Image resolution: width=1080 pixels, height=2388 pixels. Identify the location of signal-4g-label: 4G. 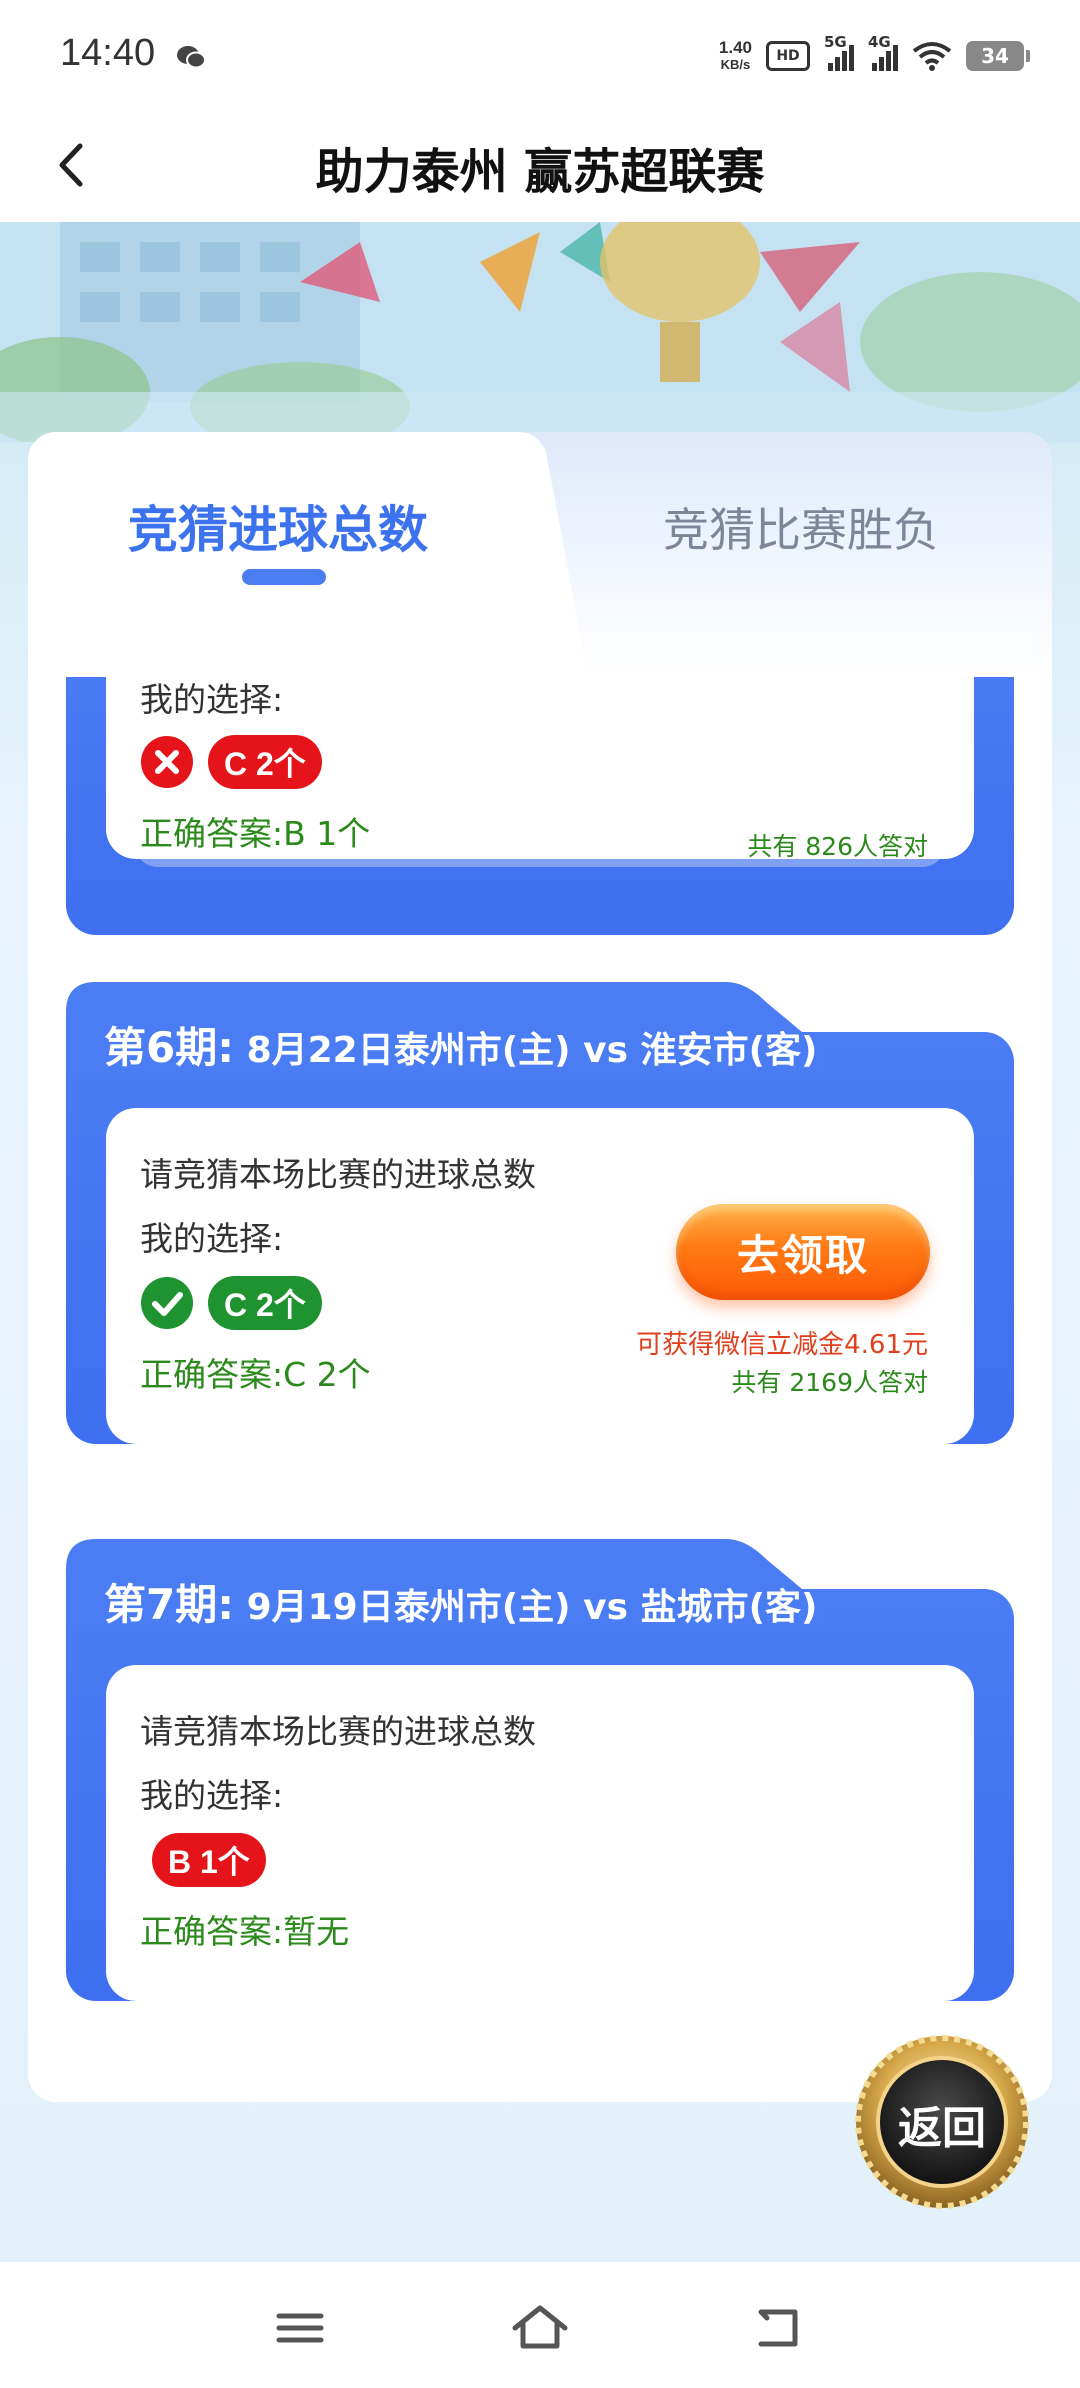
(879, 42).